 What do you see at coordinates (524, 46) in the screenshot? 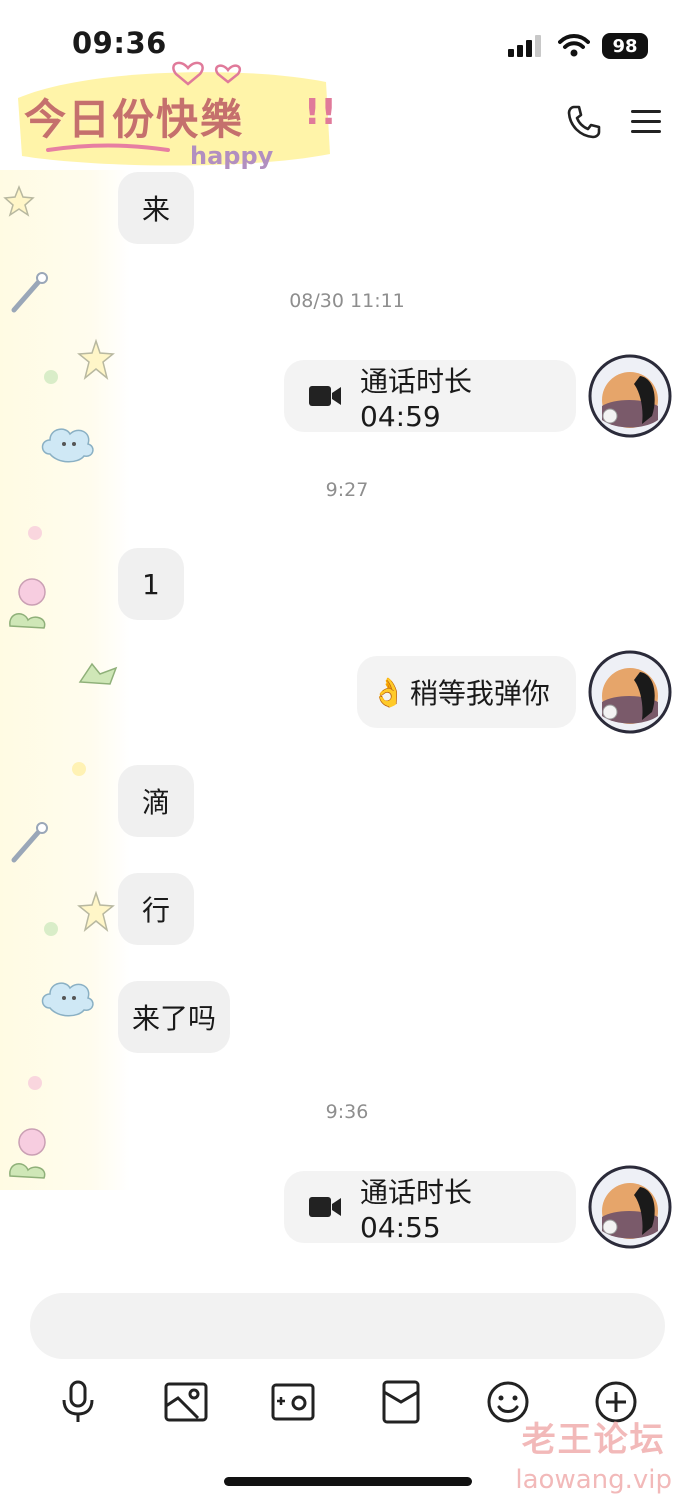
I see `signal-icon` at bounding box center [524, 46].